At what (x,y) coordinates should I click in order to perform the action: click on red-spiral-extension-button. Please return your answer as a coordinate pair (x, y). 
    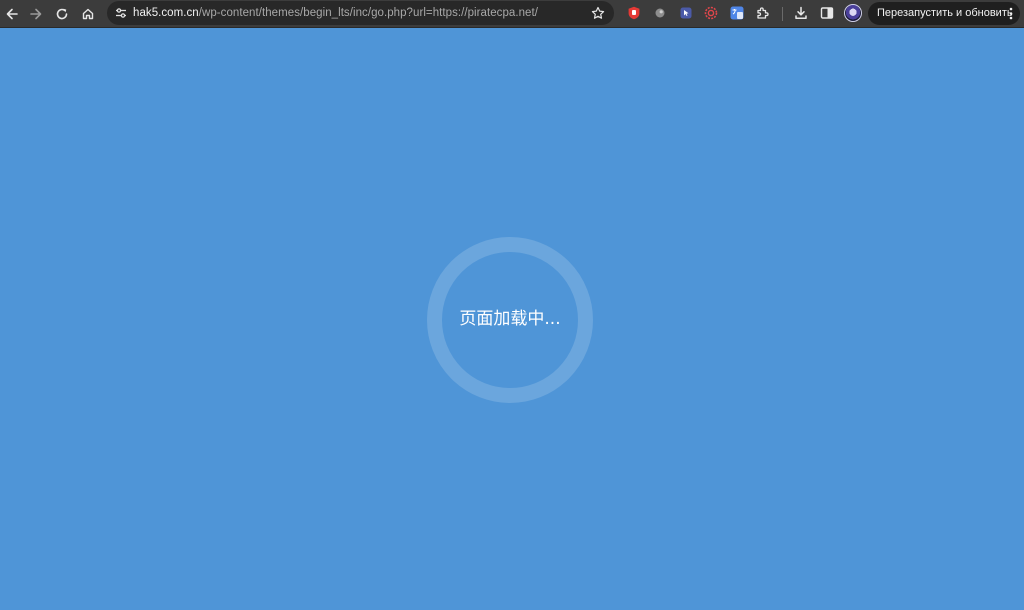
    Looking at the image, I should click on (711, 13).